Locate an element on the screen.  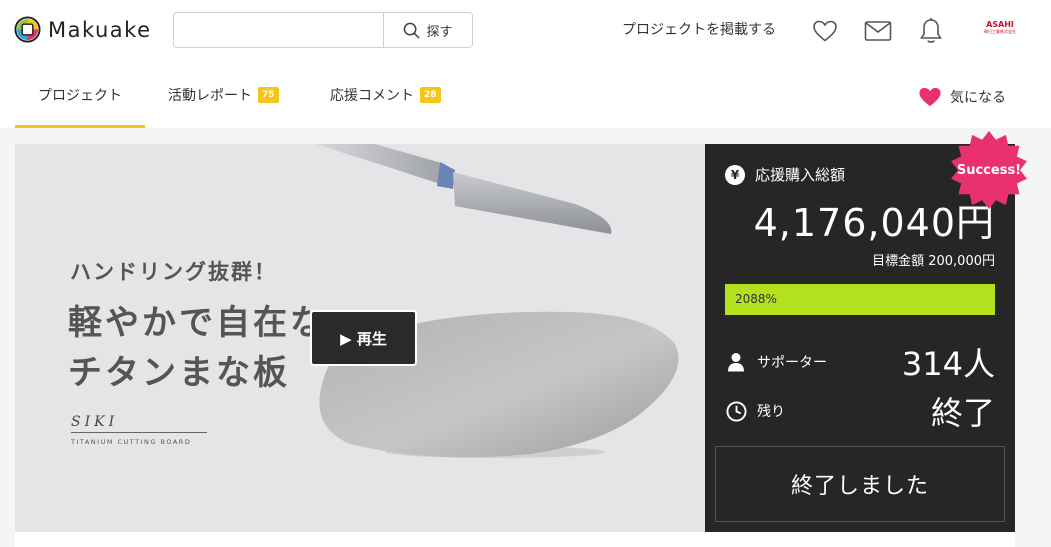
tab-project: プロジェクト is located at coordinates (80, 95).